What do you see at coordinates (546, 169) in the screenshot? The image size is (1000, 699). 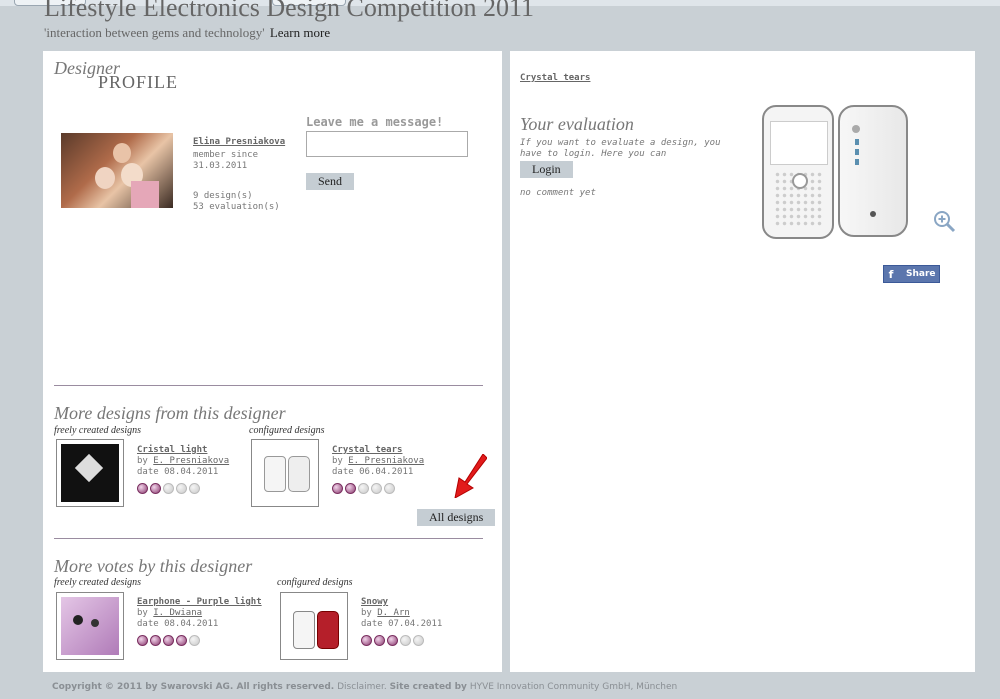 I see `login-button: Login` at bounding box center [546, 169].